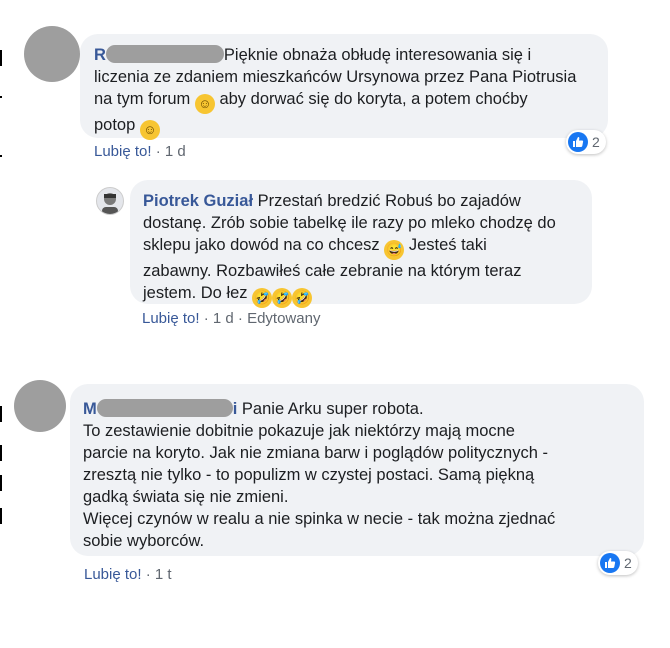 The image size is (670, 648). I want to click on person-photo-icon, so click(110, 203).